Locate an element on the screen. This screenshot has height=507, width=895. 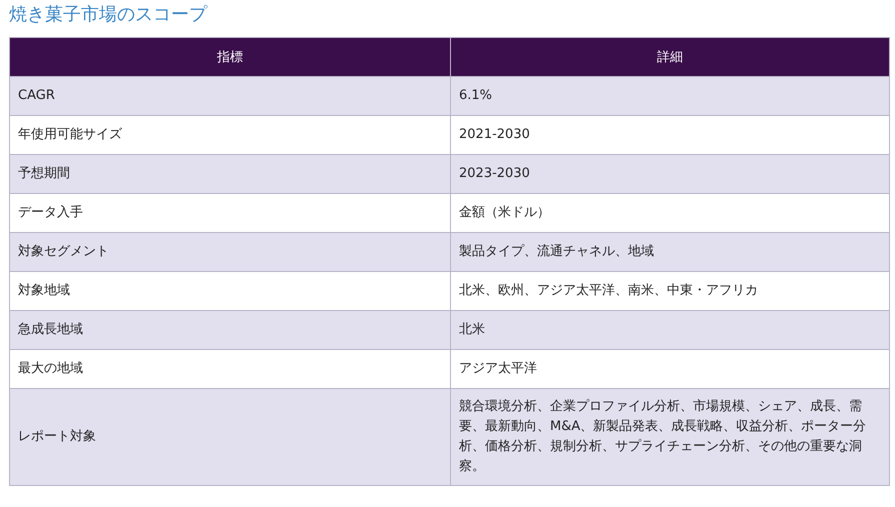
table-cell: データ入手 is located at coordinates (230, 213).